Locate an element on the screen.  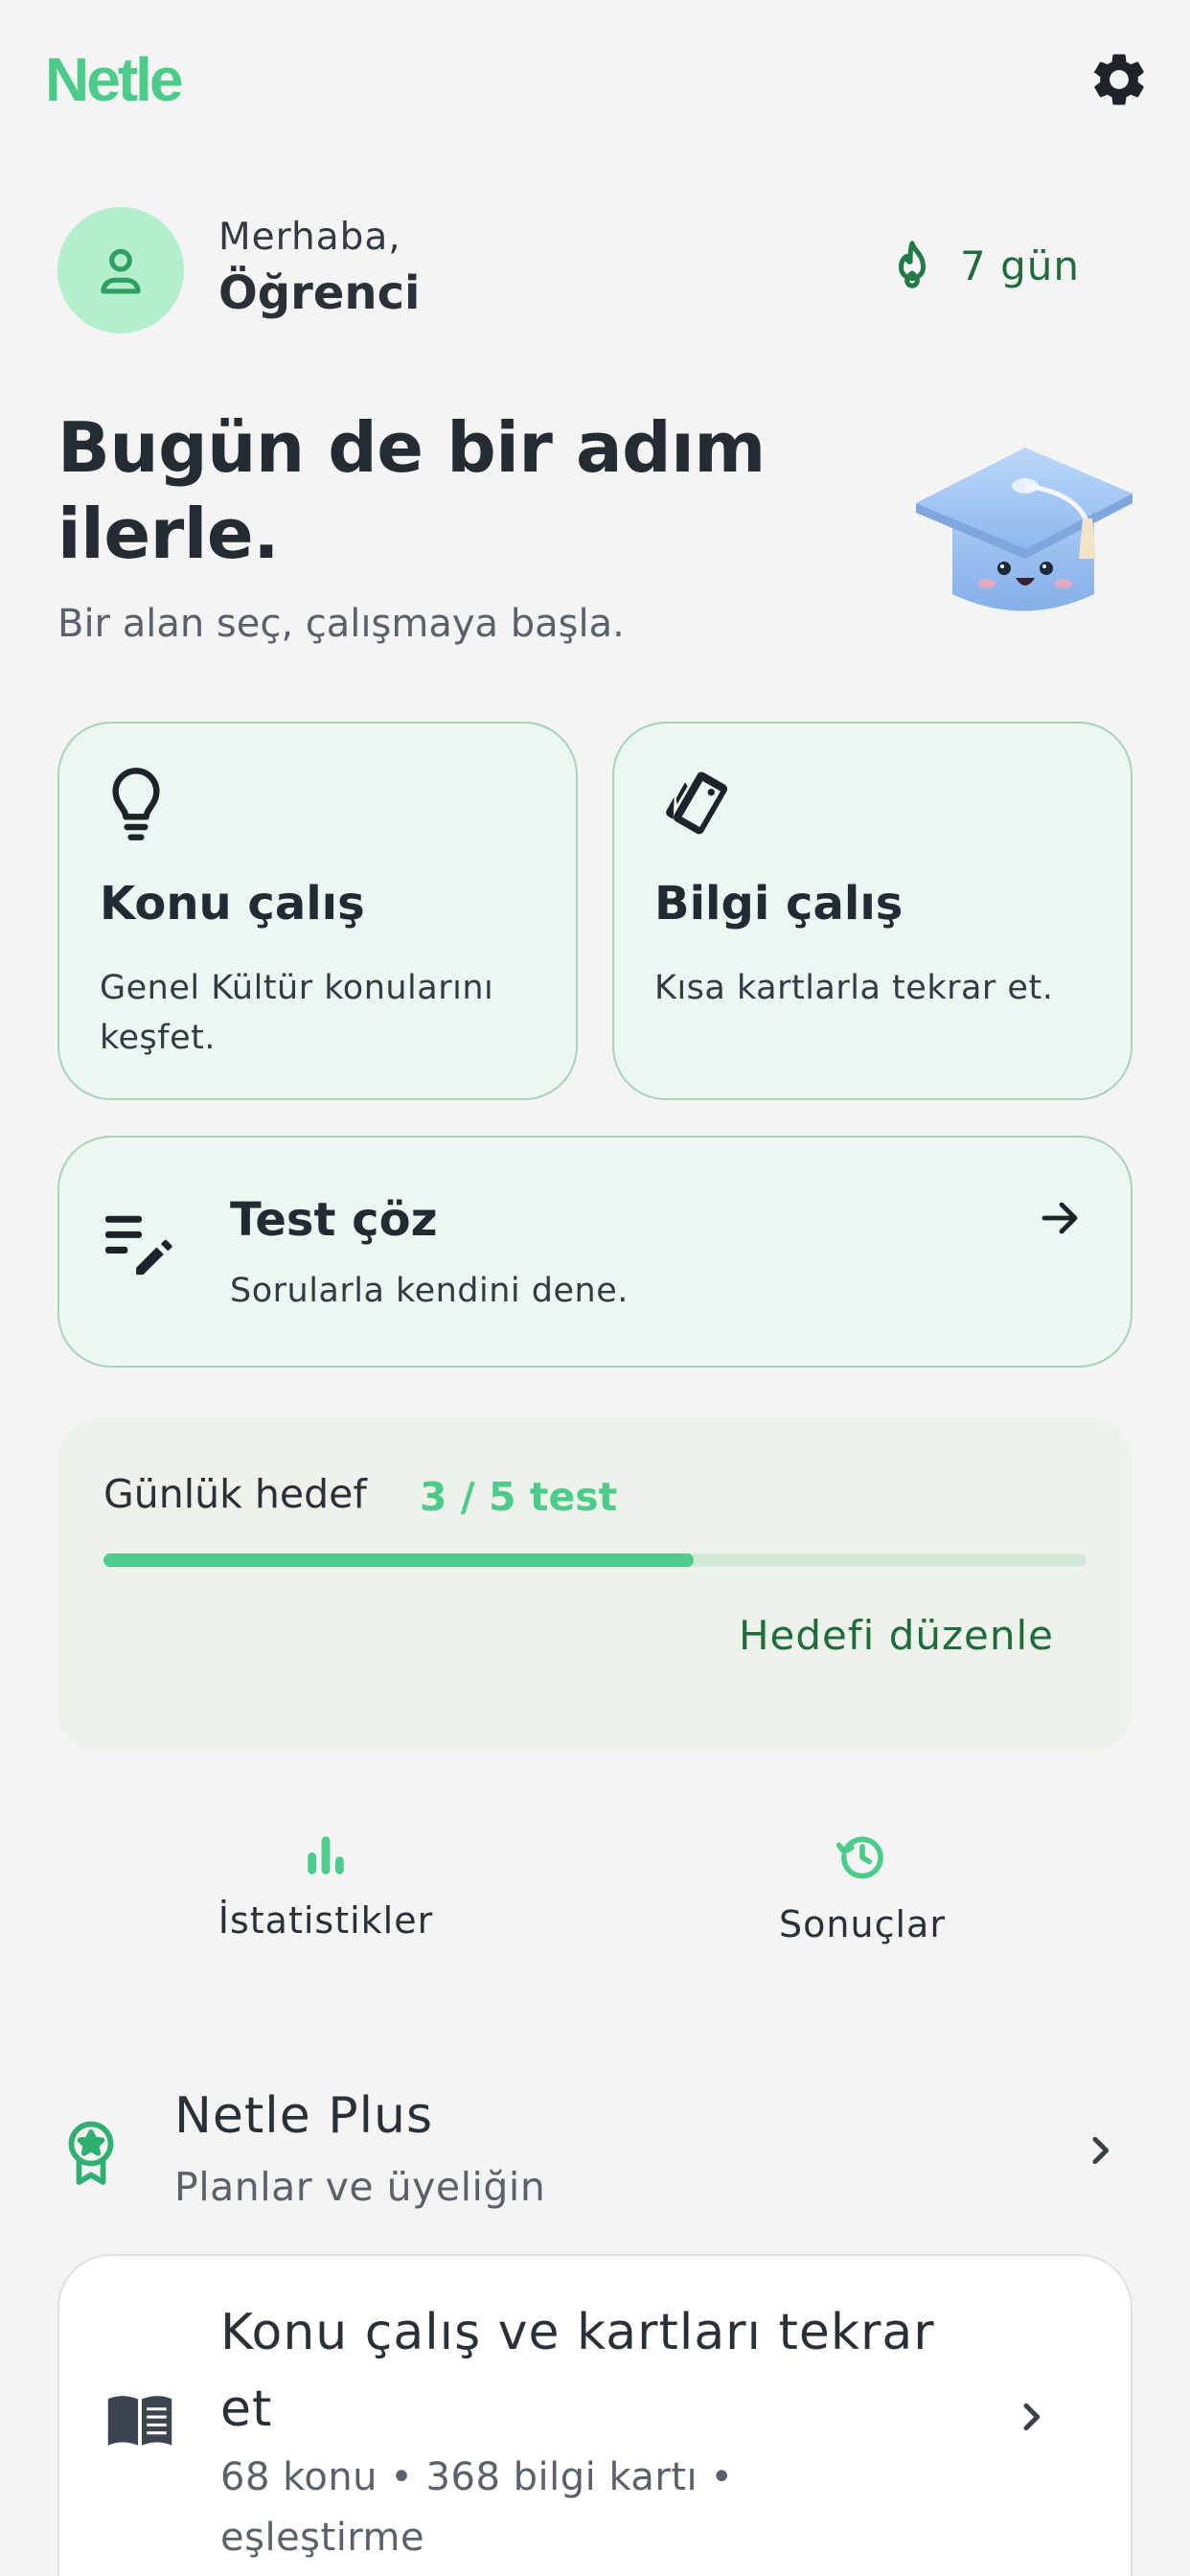
konu-card-title: Konu çalış is located at coordinates (233, 904).